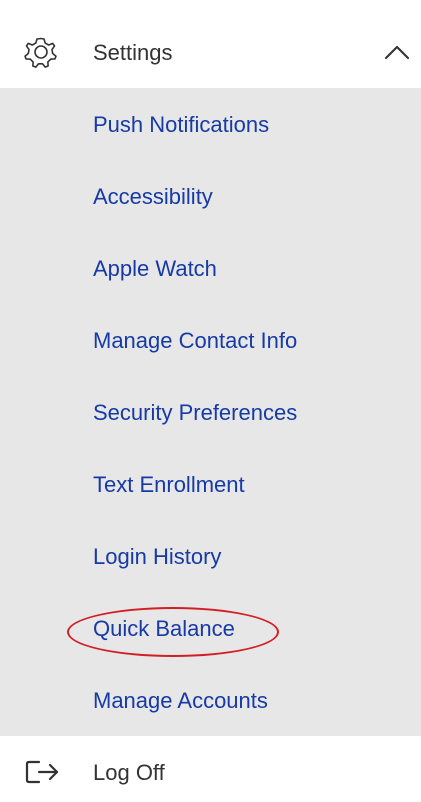 The height and width of the screenshot is (802, 421). Describe the element at coordinates (210, 44) in the screenshot. I see `settings-menu-header: Settings` at that location.